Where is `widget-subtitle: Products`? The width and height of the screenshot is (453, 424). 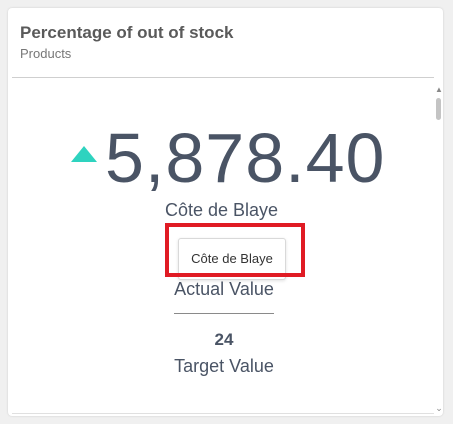 widget-subtitle: Products is located at coordinates (46, 53).